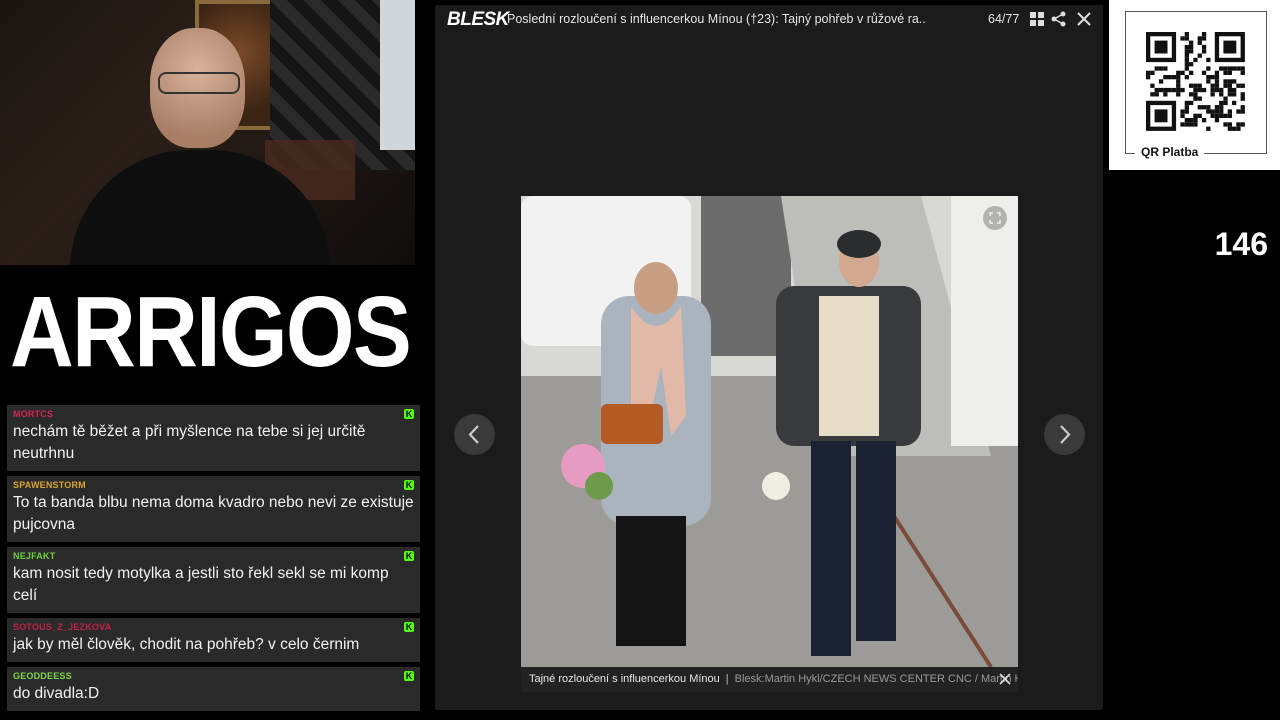 The image size is (1280, 720). What do you see at coordinates (478, 20) in the screenshot?
I see `blesk-logo: BLESK` at bounding box center [478, 20].